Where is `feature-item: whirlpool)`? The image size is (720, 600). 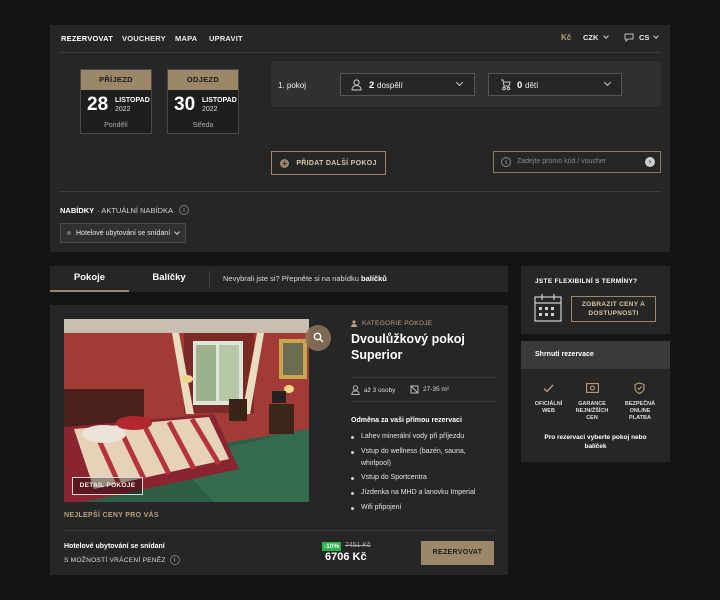 feature-item: whirlpool) is located at coordinates (376, 463).